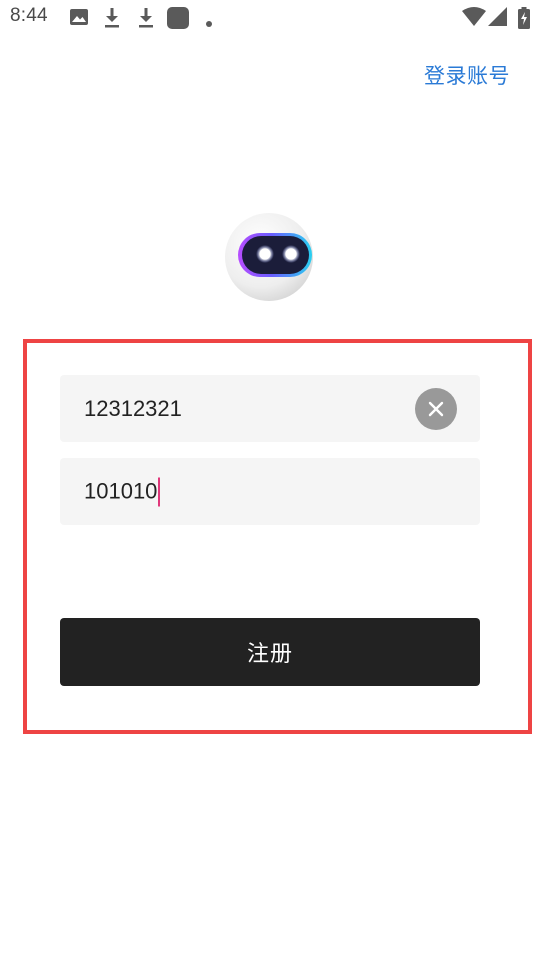  What do you see at coordinates (270, 491) in the screenshot?
I see `password-field: 101010` at bounding box center [270, 491].